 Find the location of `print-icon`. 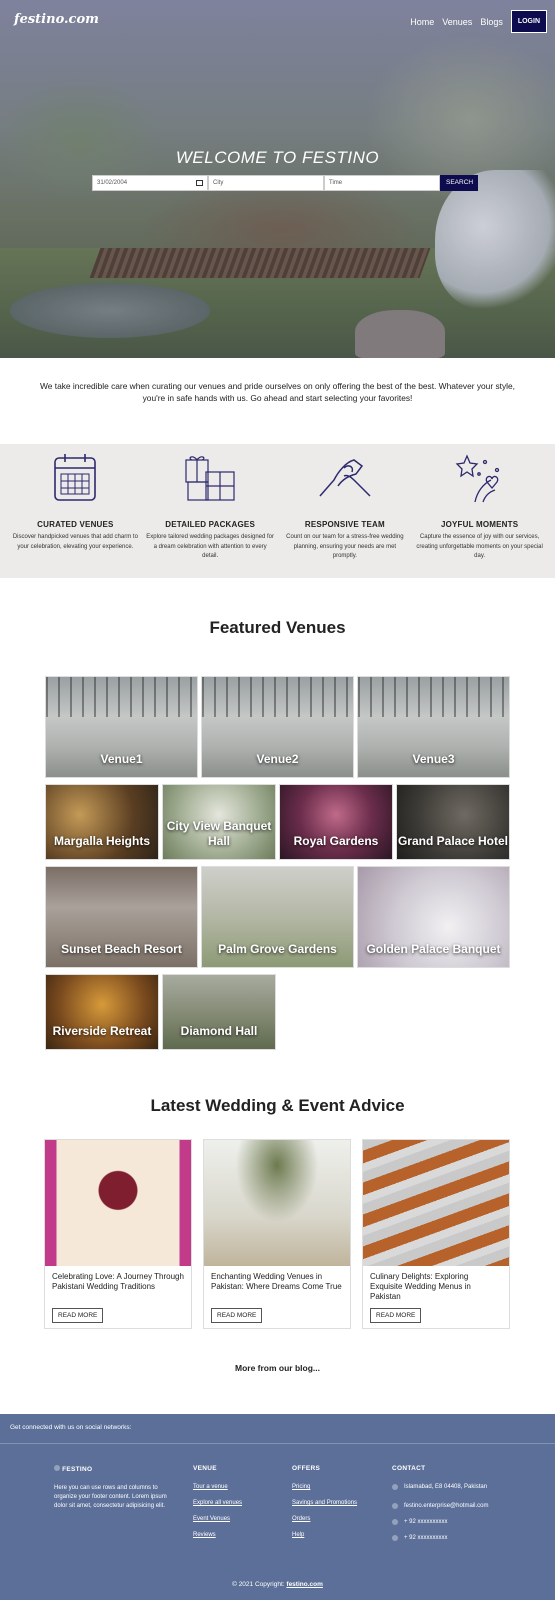

print-icon is located at coordinates (395, 1538).